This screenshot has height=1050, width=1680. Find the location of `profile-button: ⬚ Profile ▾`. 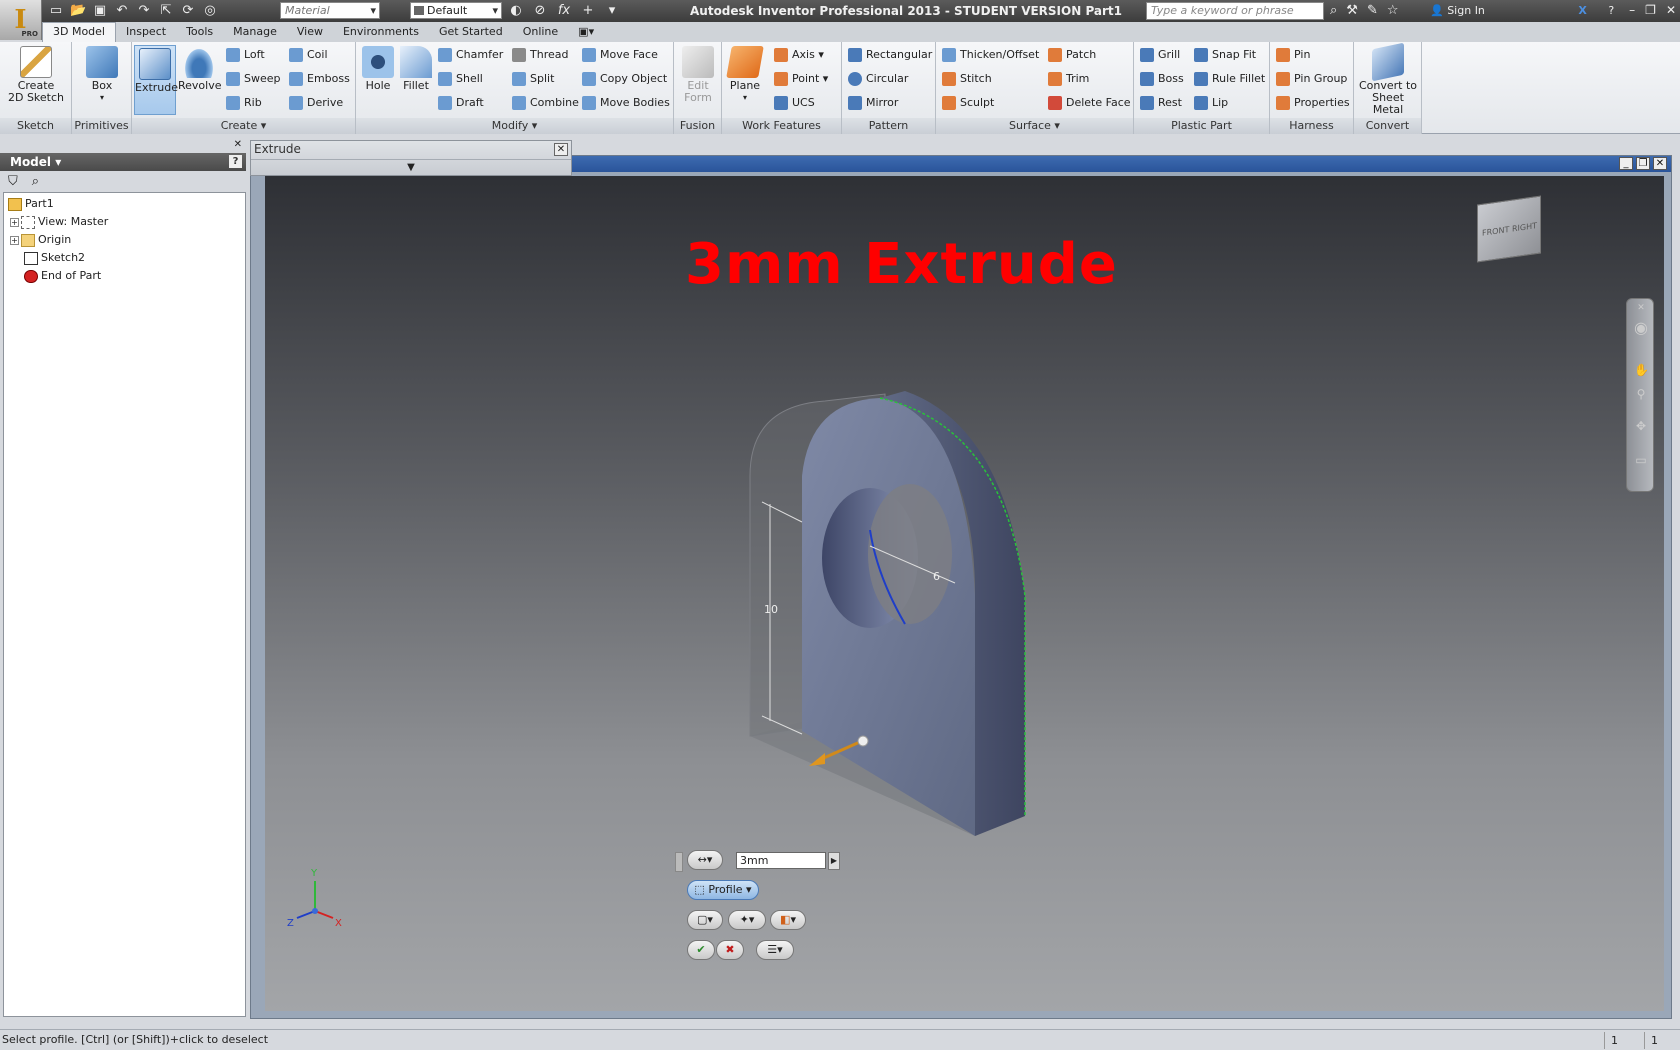

profile-button: ⬚ Profile ▾ is located at coordinates (723, 890).